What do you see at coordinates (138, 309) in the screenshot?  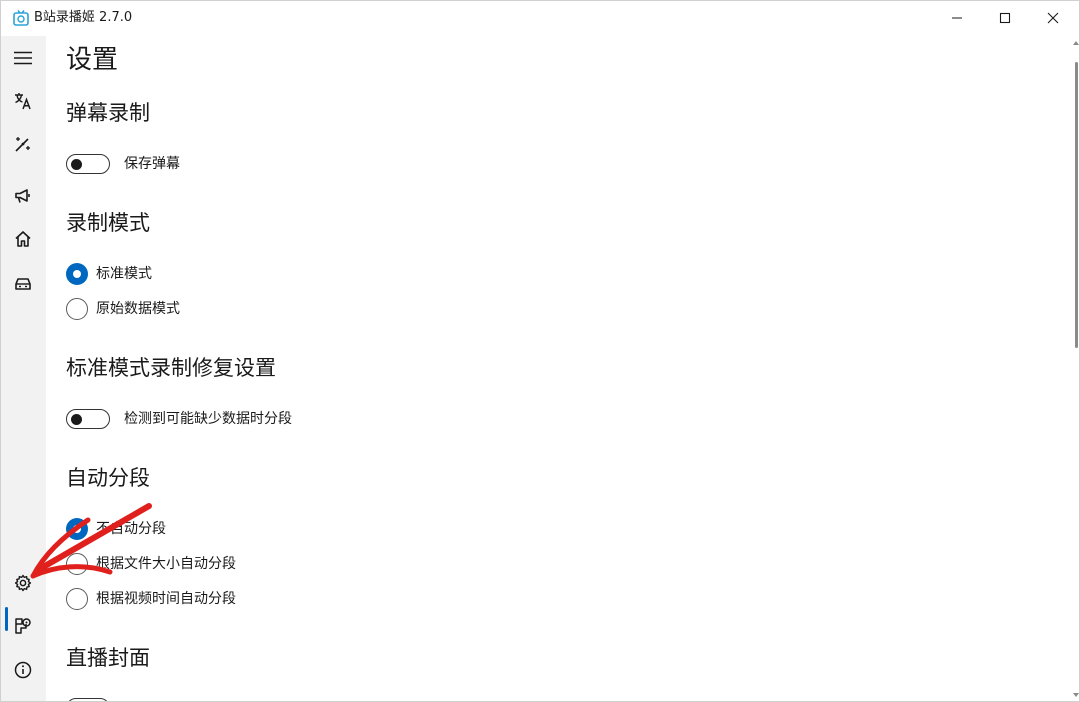 I see `radio-label-raw-data-mode: 原始数据模式` at bounding box center [138, 309].